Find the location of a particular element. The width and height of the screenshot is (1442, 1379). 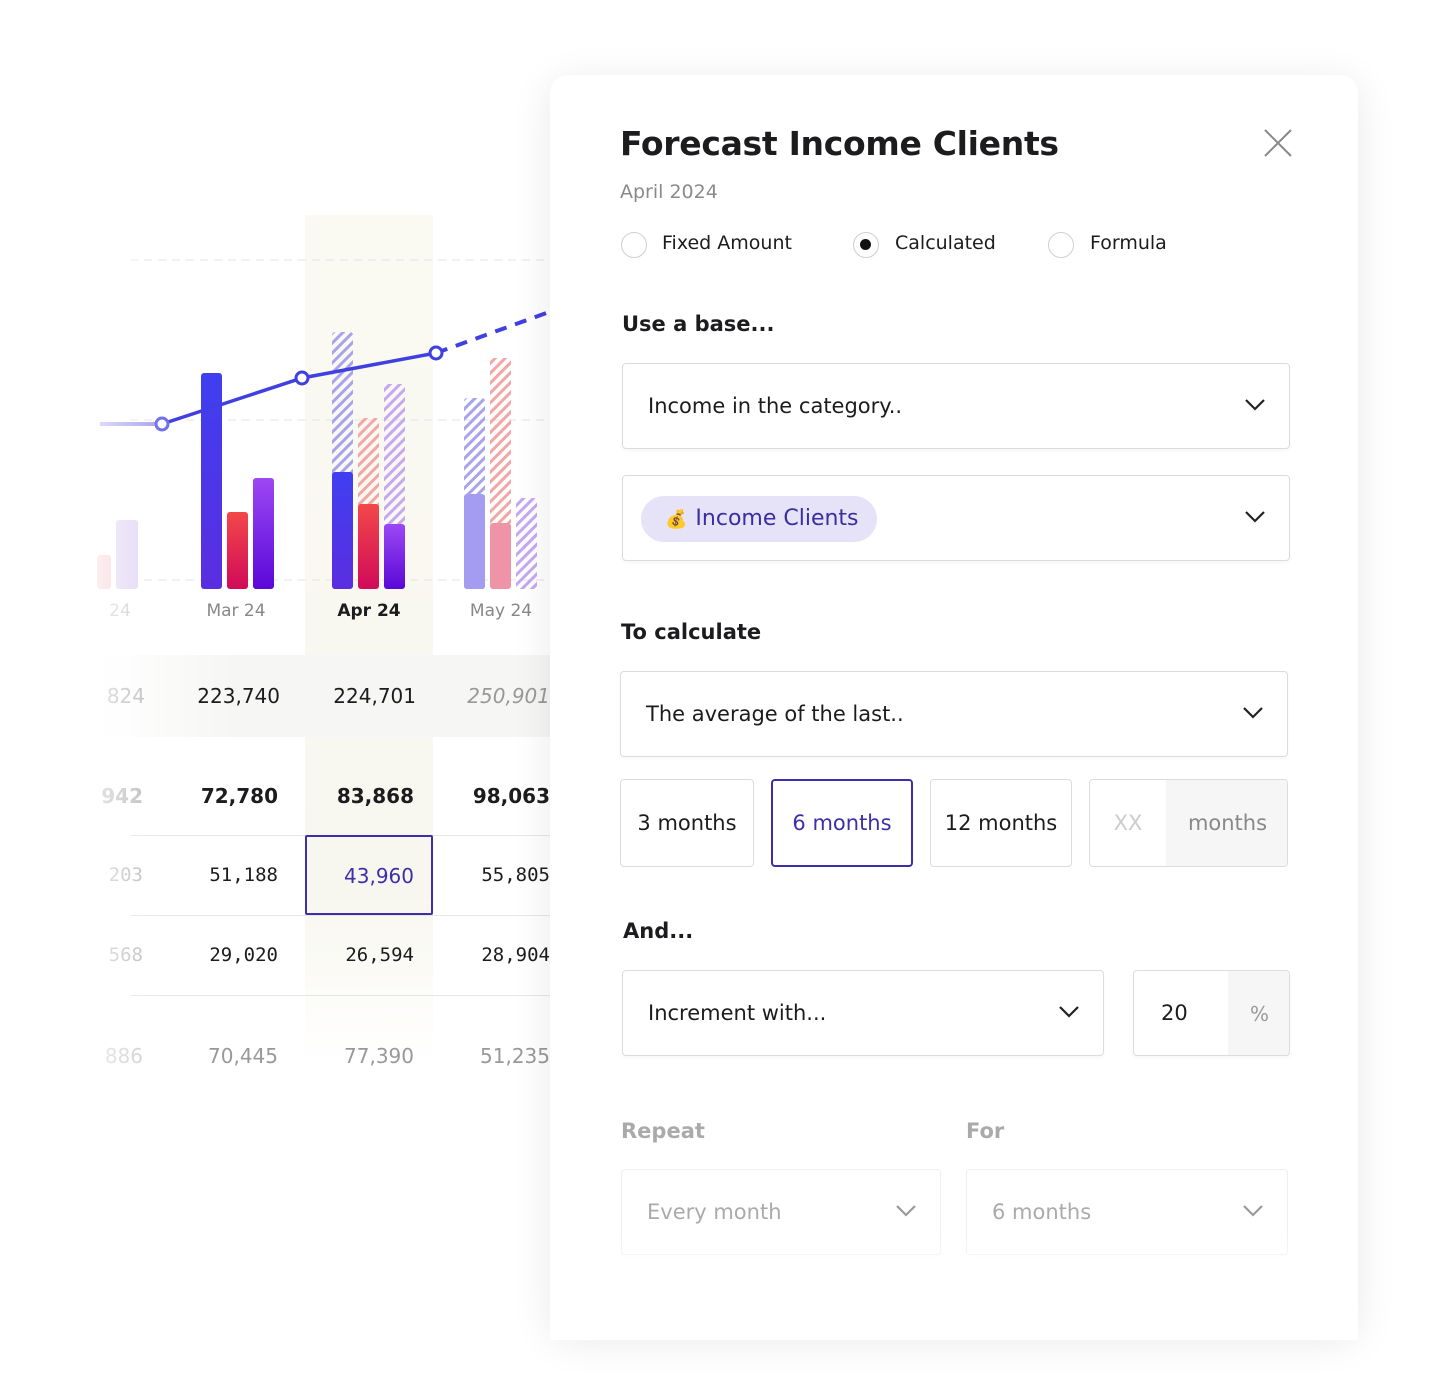

x-label-active: Apr 24 is located at coordinates (369, 611).